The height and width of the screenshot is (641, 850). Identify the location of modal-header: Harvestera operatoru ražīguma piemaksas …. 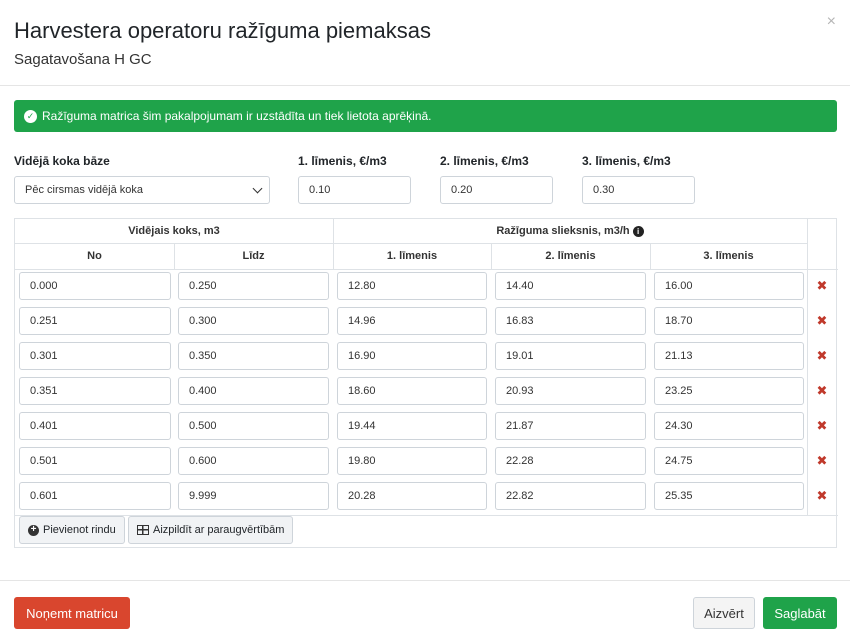
(425, 43).